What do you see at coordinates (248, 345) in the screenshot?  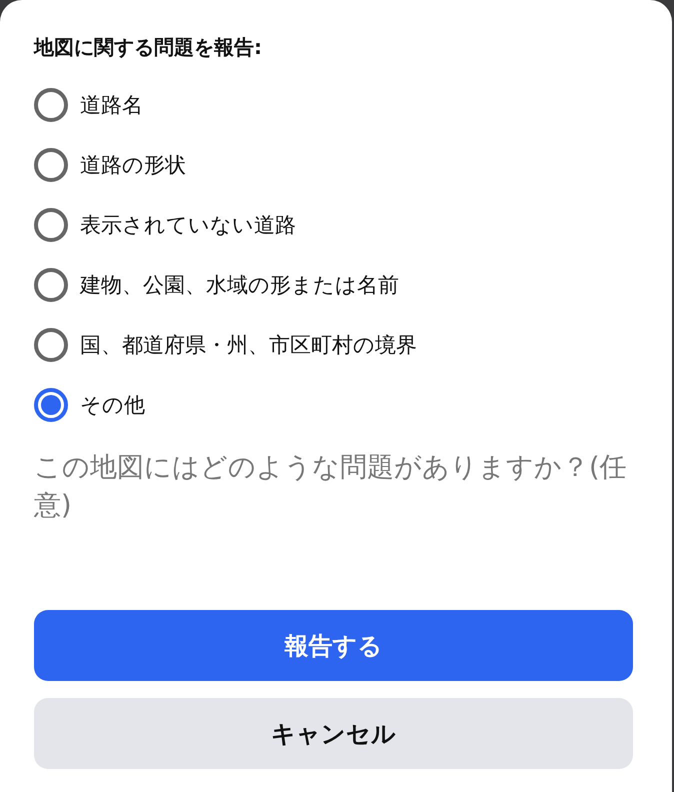 I see `option-label: 国、都道府県・州、市区町村の境界` at bounding box center [248, 345].